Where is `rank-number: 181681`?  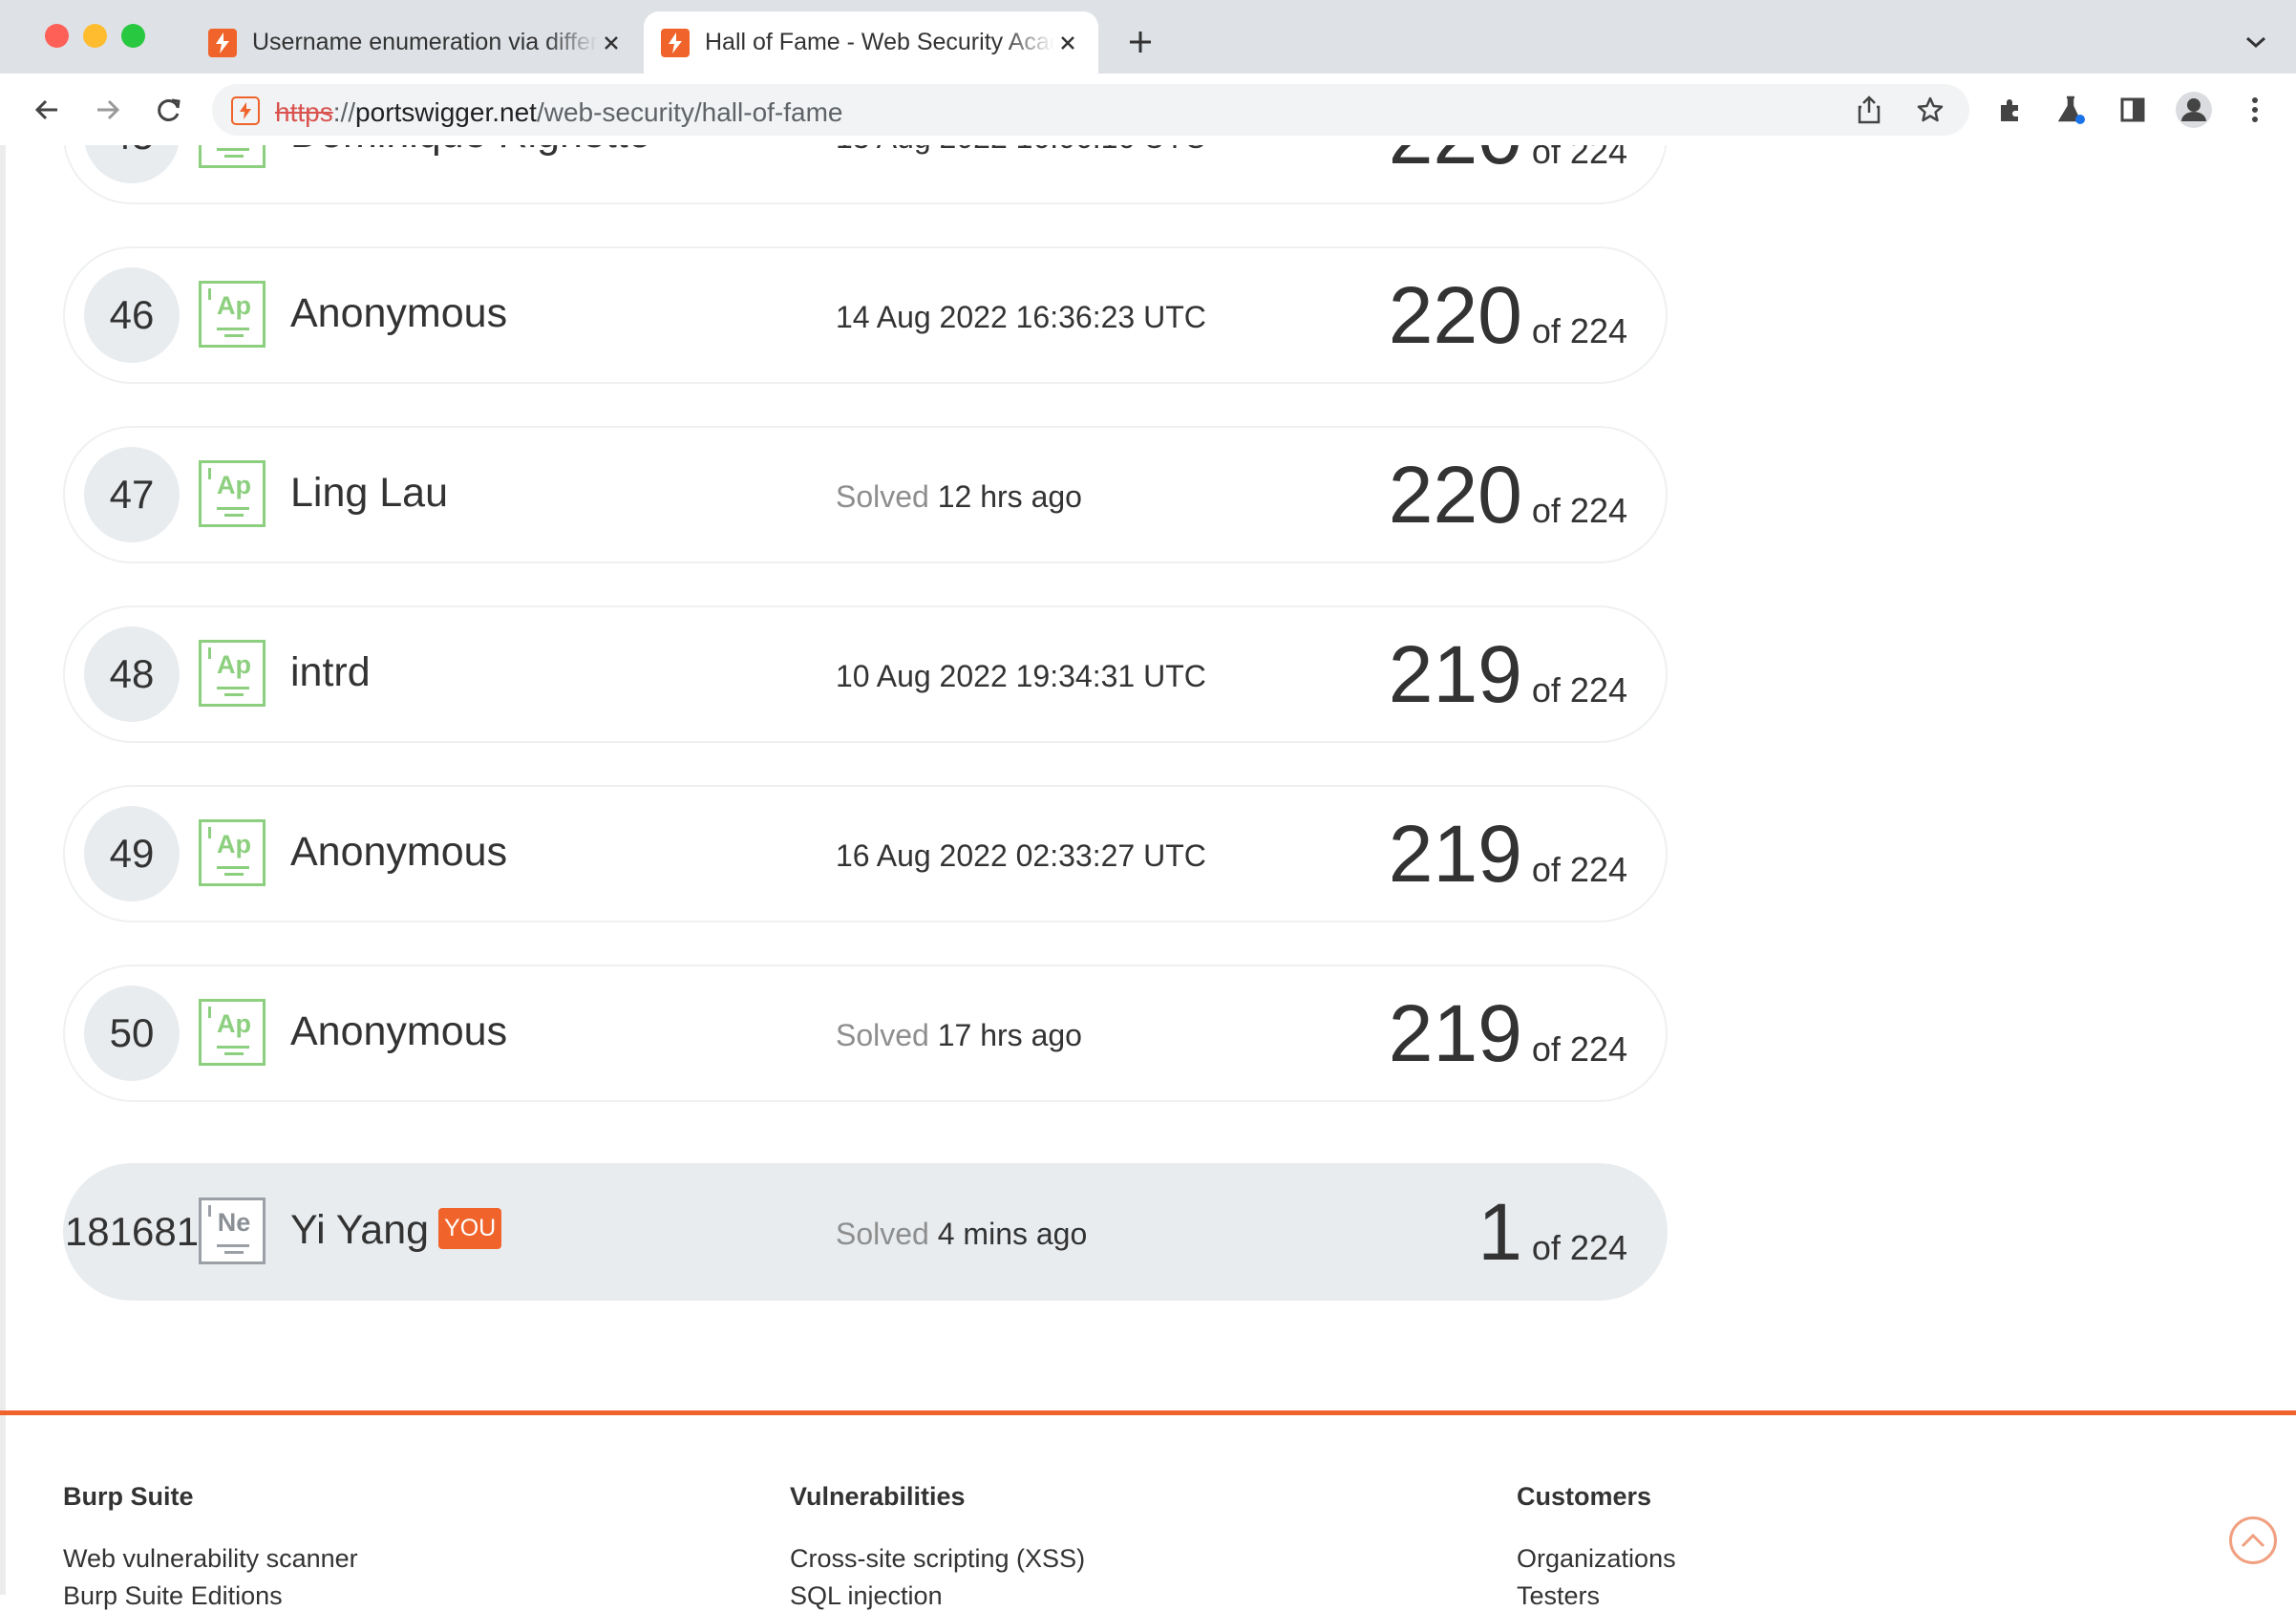
rank-number: 181681 is located at coordinates (132, 1231).